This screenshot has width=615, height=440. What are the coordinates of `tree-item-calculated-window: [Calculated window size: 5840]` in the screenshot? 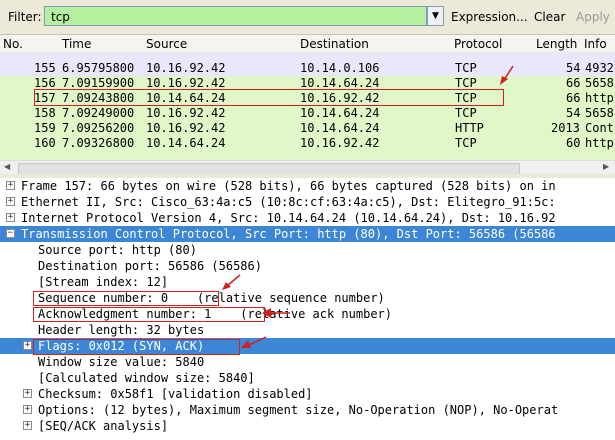 It's located at (307, 378).